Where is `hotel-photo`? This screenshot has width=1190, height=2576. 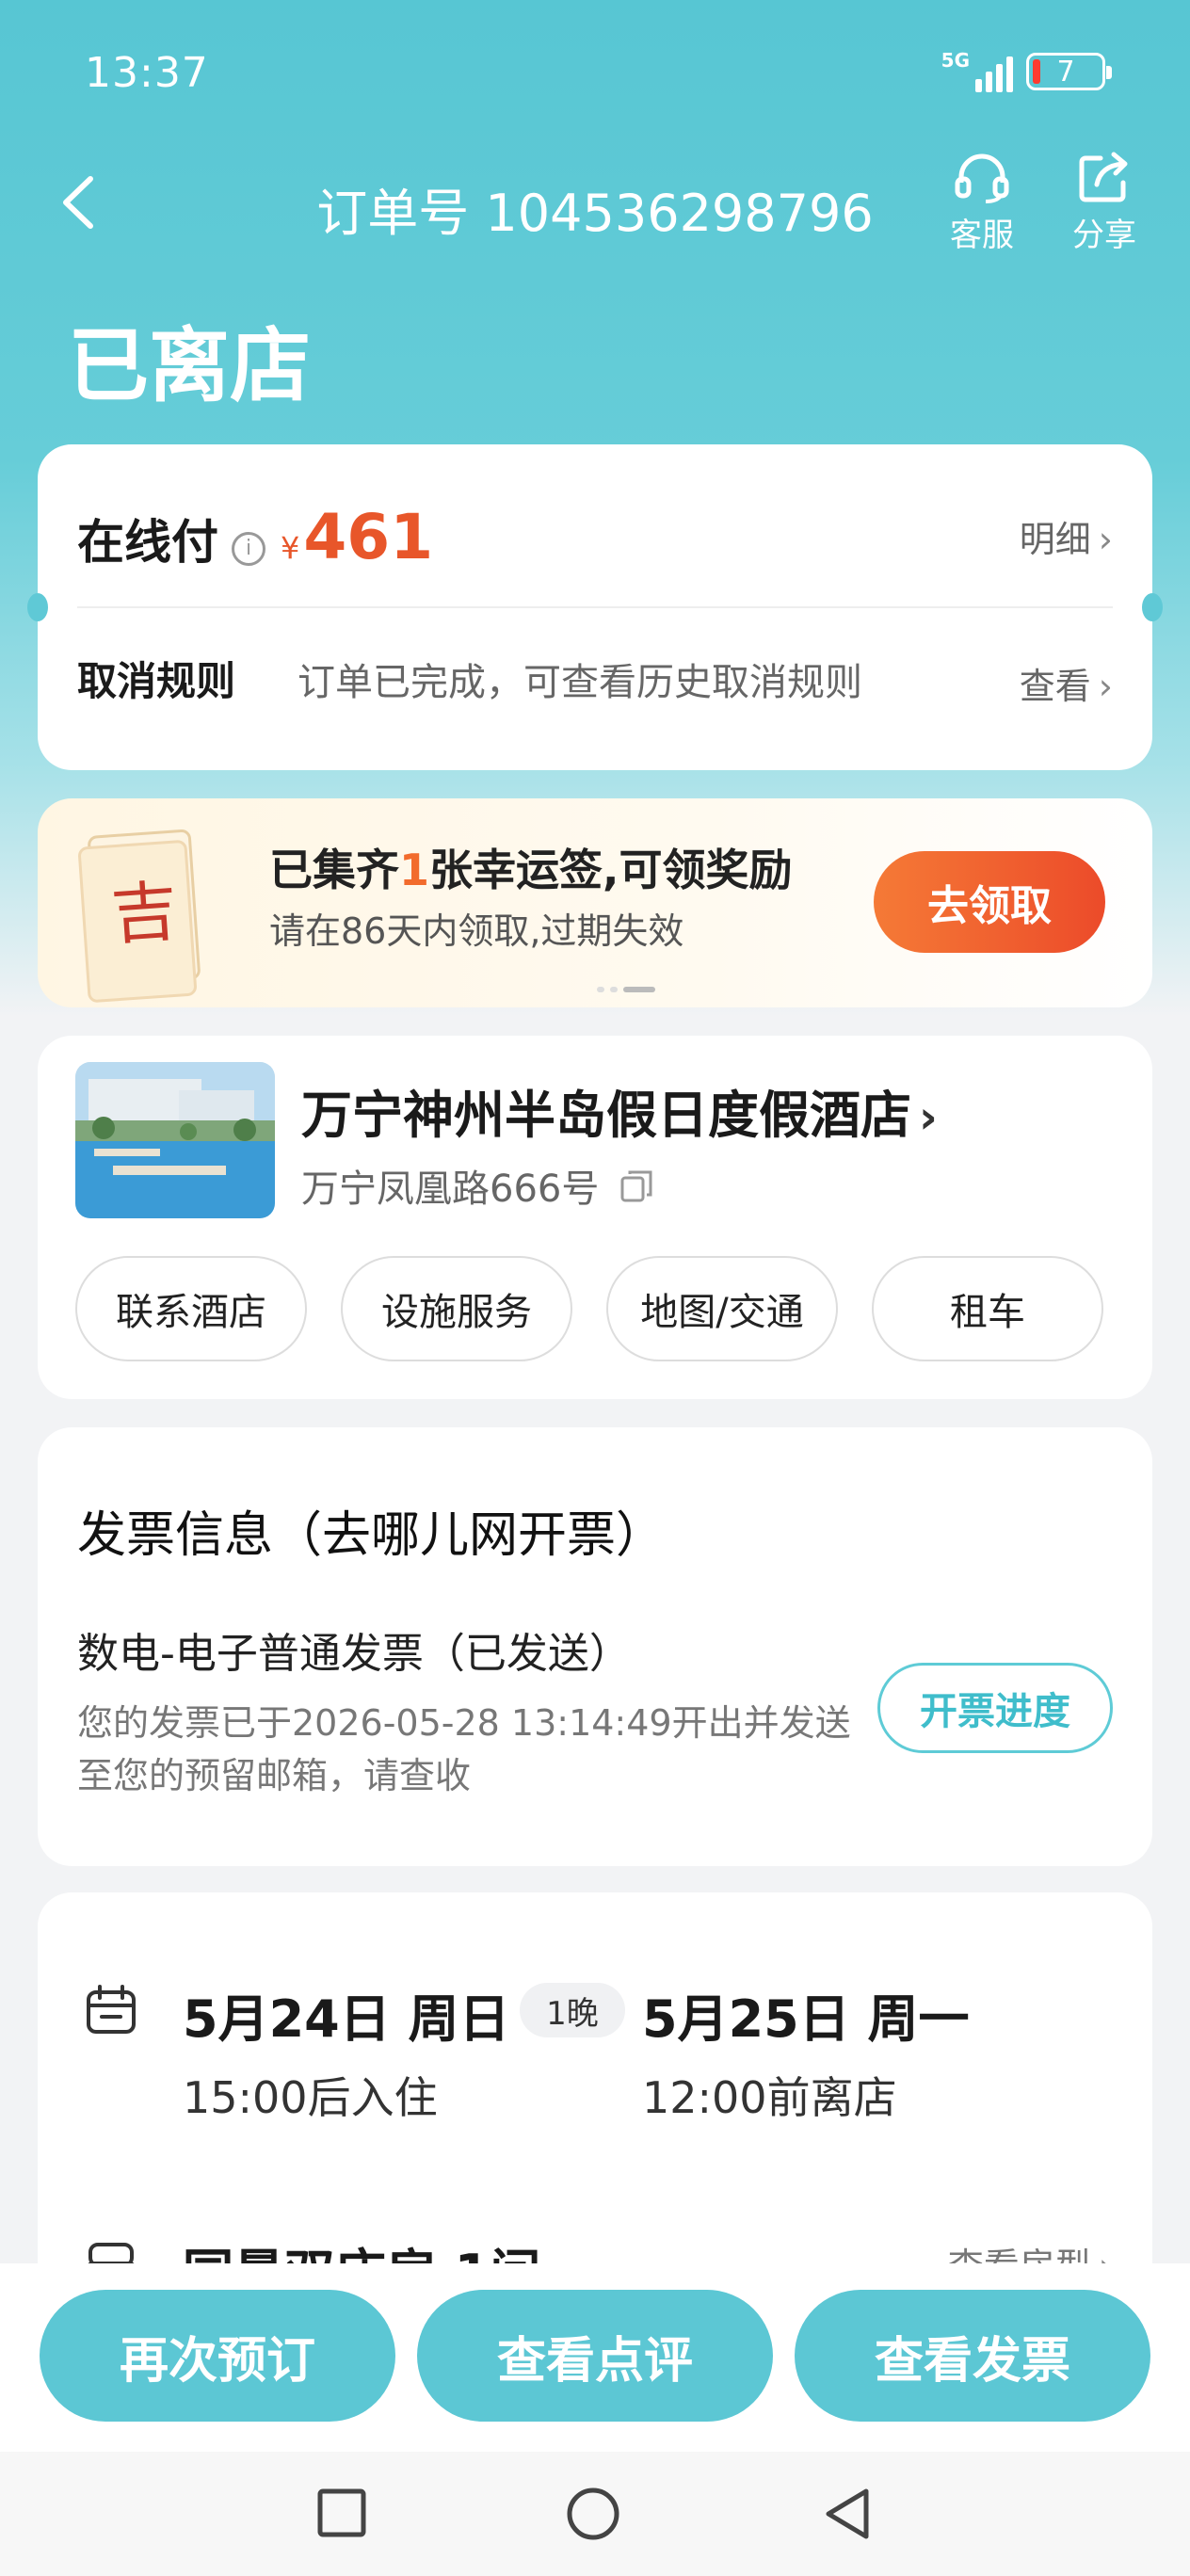
hotel-photo is located at coordinates (175, 1140).